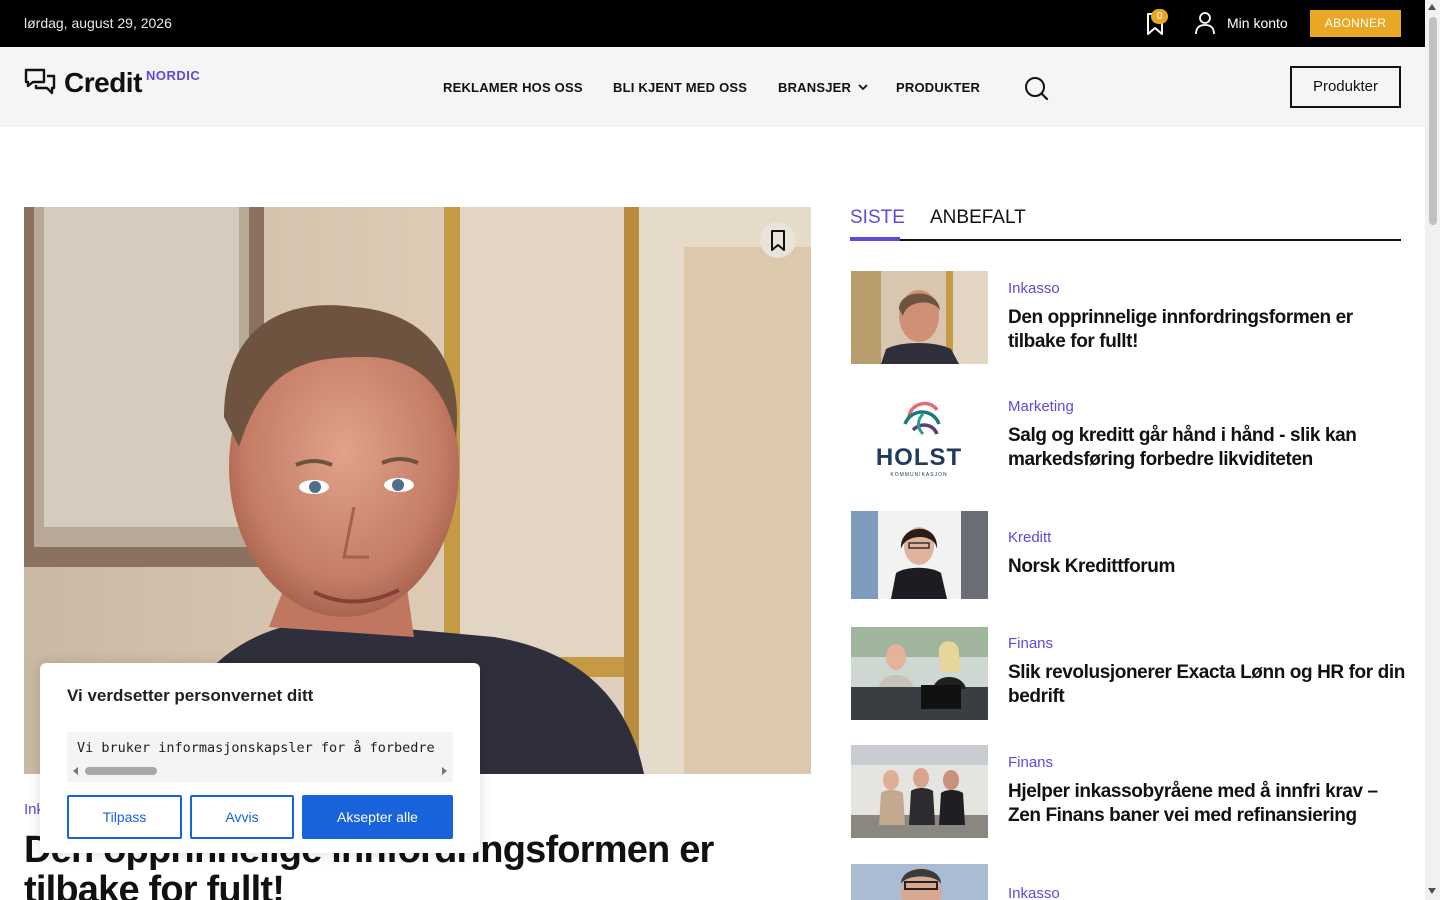 This screenshot has height=900, width=1440. I want to click on chevron-down-icon, so click(863, 87).